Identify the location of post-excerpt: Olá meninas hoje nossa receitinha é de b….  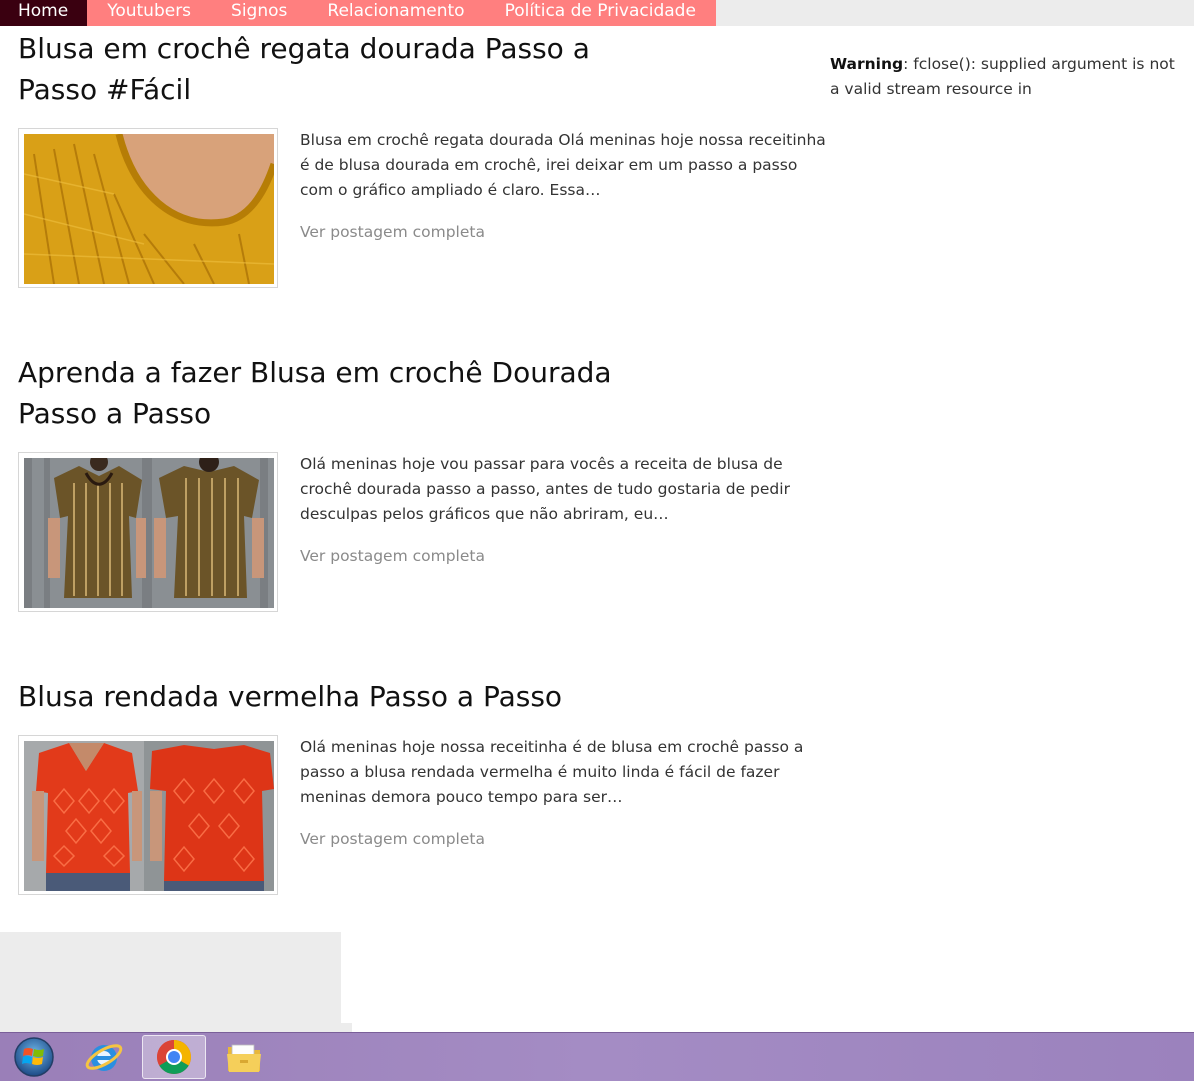
(552, 772).